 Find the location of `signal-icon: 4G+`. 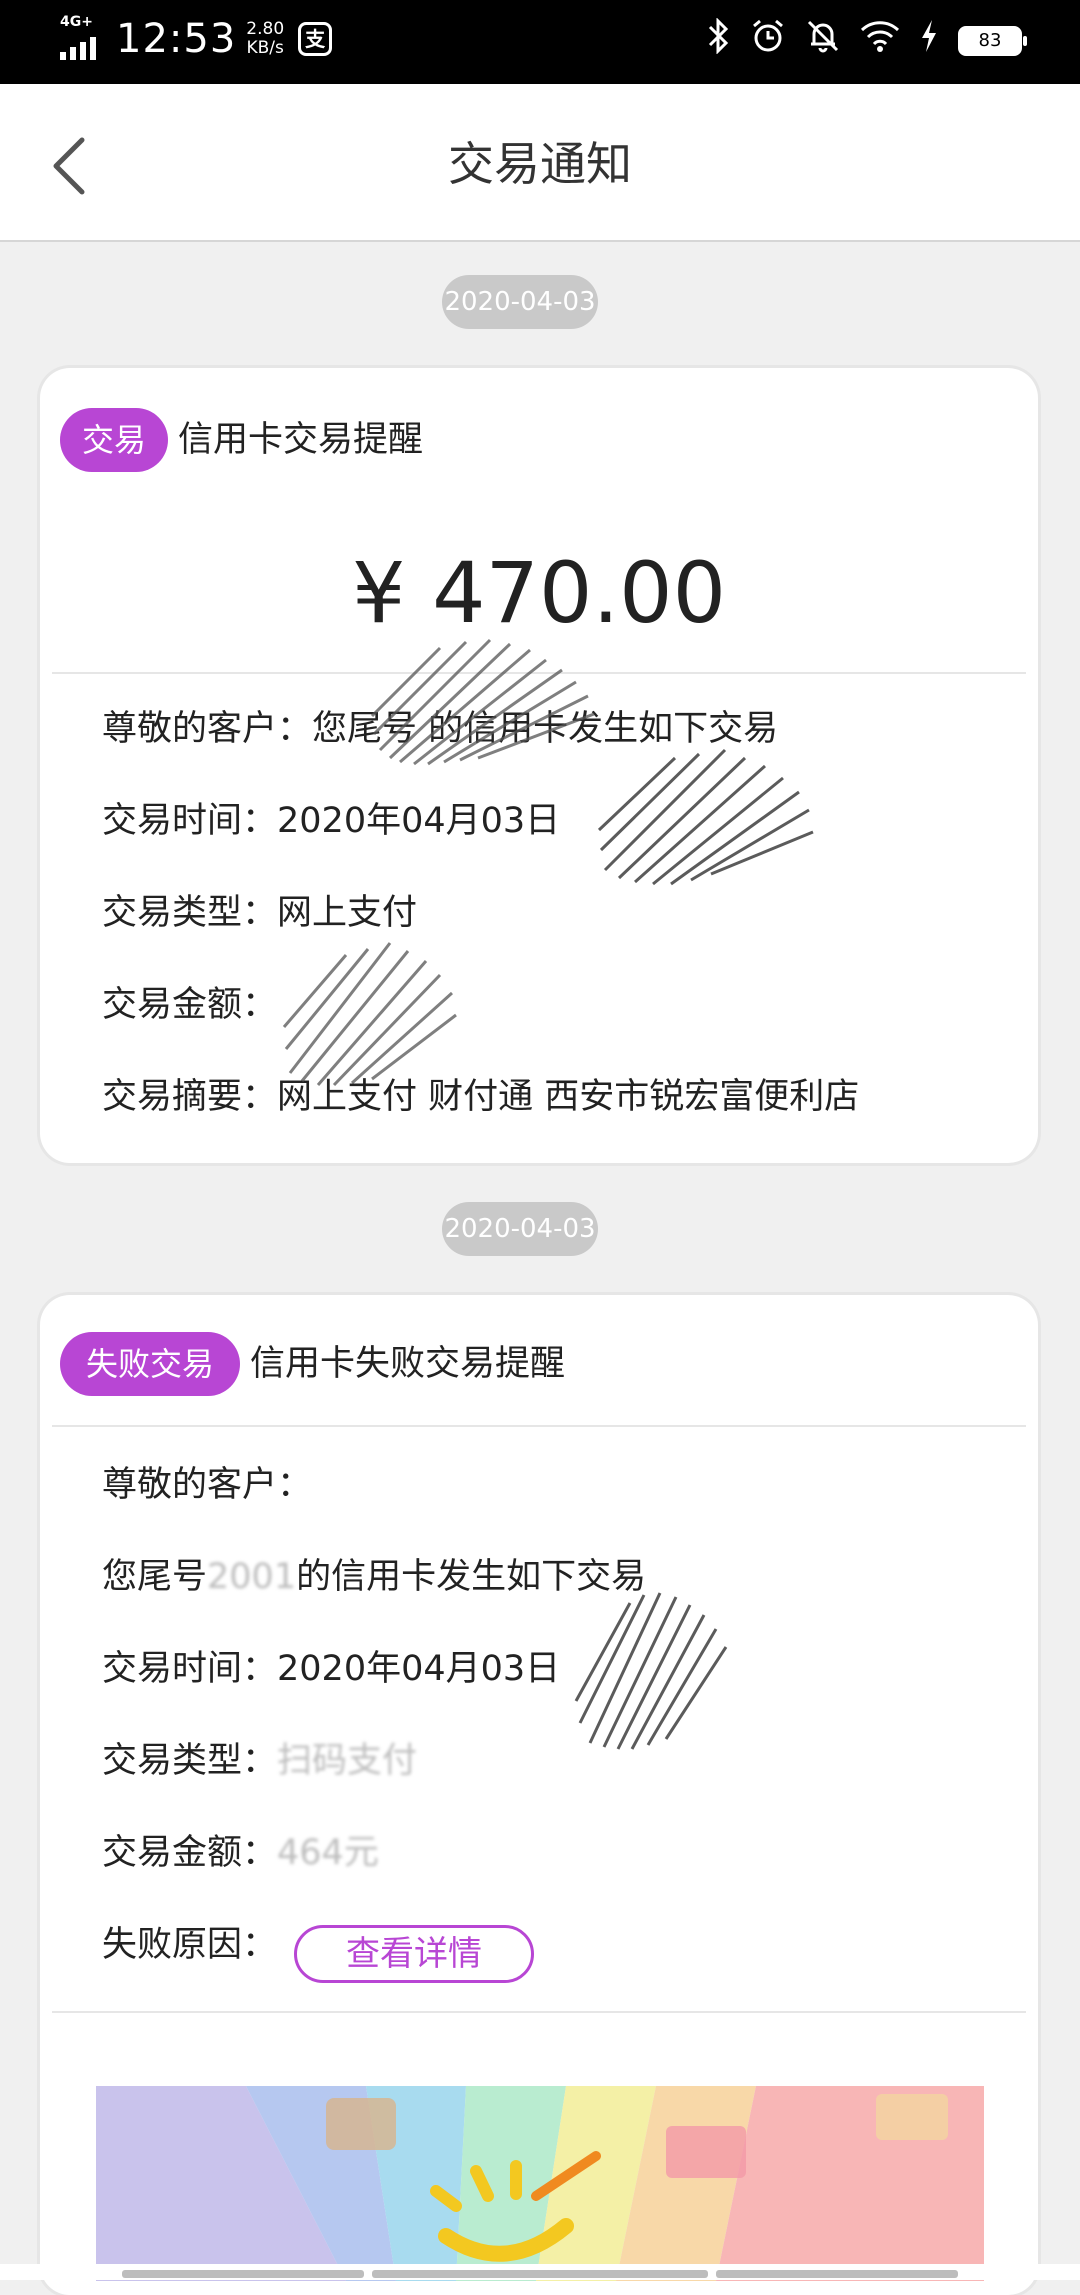

signal-icon: 4G+ is located at coordinates (84, 39).